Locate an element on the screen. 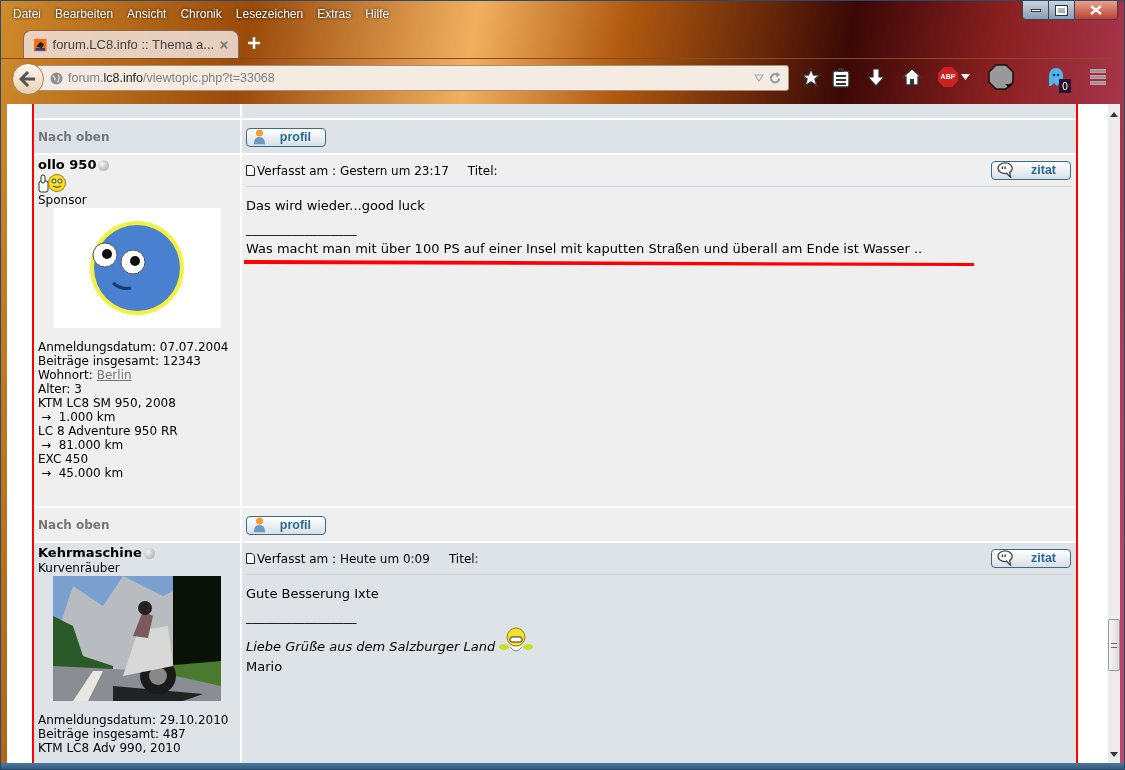 The width and height of the screenshot is (1125, 770). post-date: Verfasst am : Heute um 0:09 is located at coordinates (343, 559).